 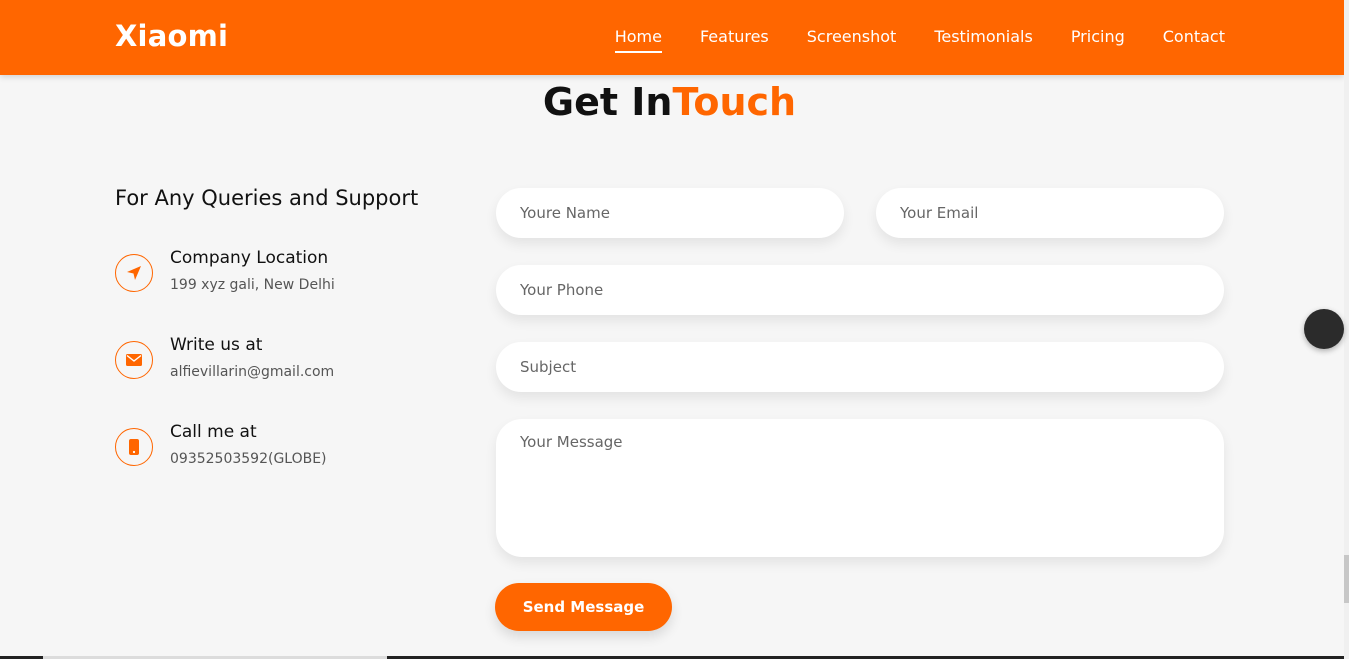 What do you see at coordinates (670, 213) in the screenshot?
I see `name-input` at bounding box center [670, 213].